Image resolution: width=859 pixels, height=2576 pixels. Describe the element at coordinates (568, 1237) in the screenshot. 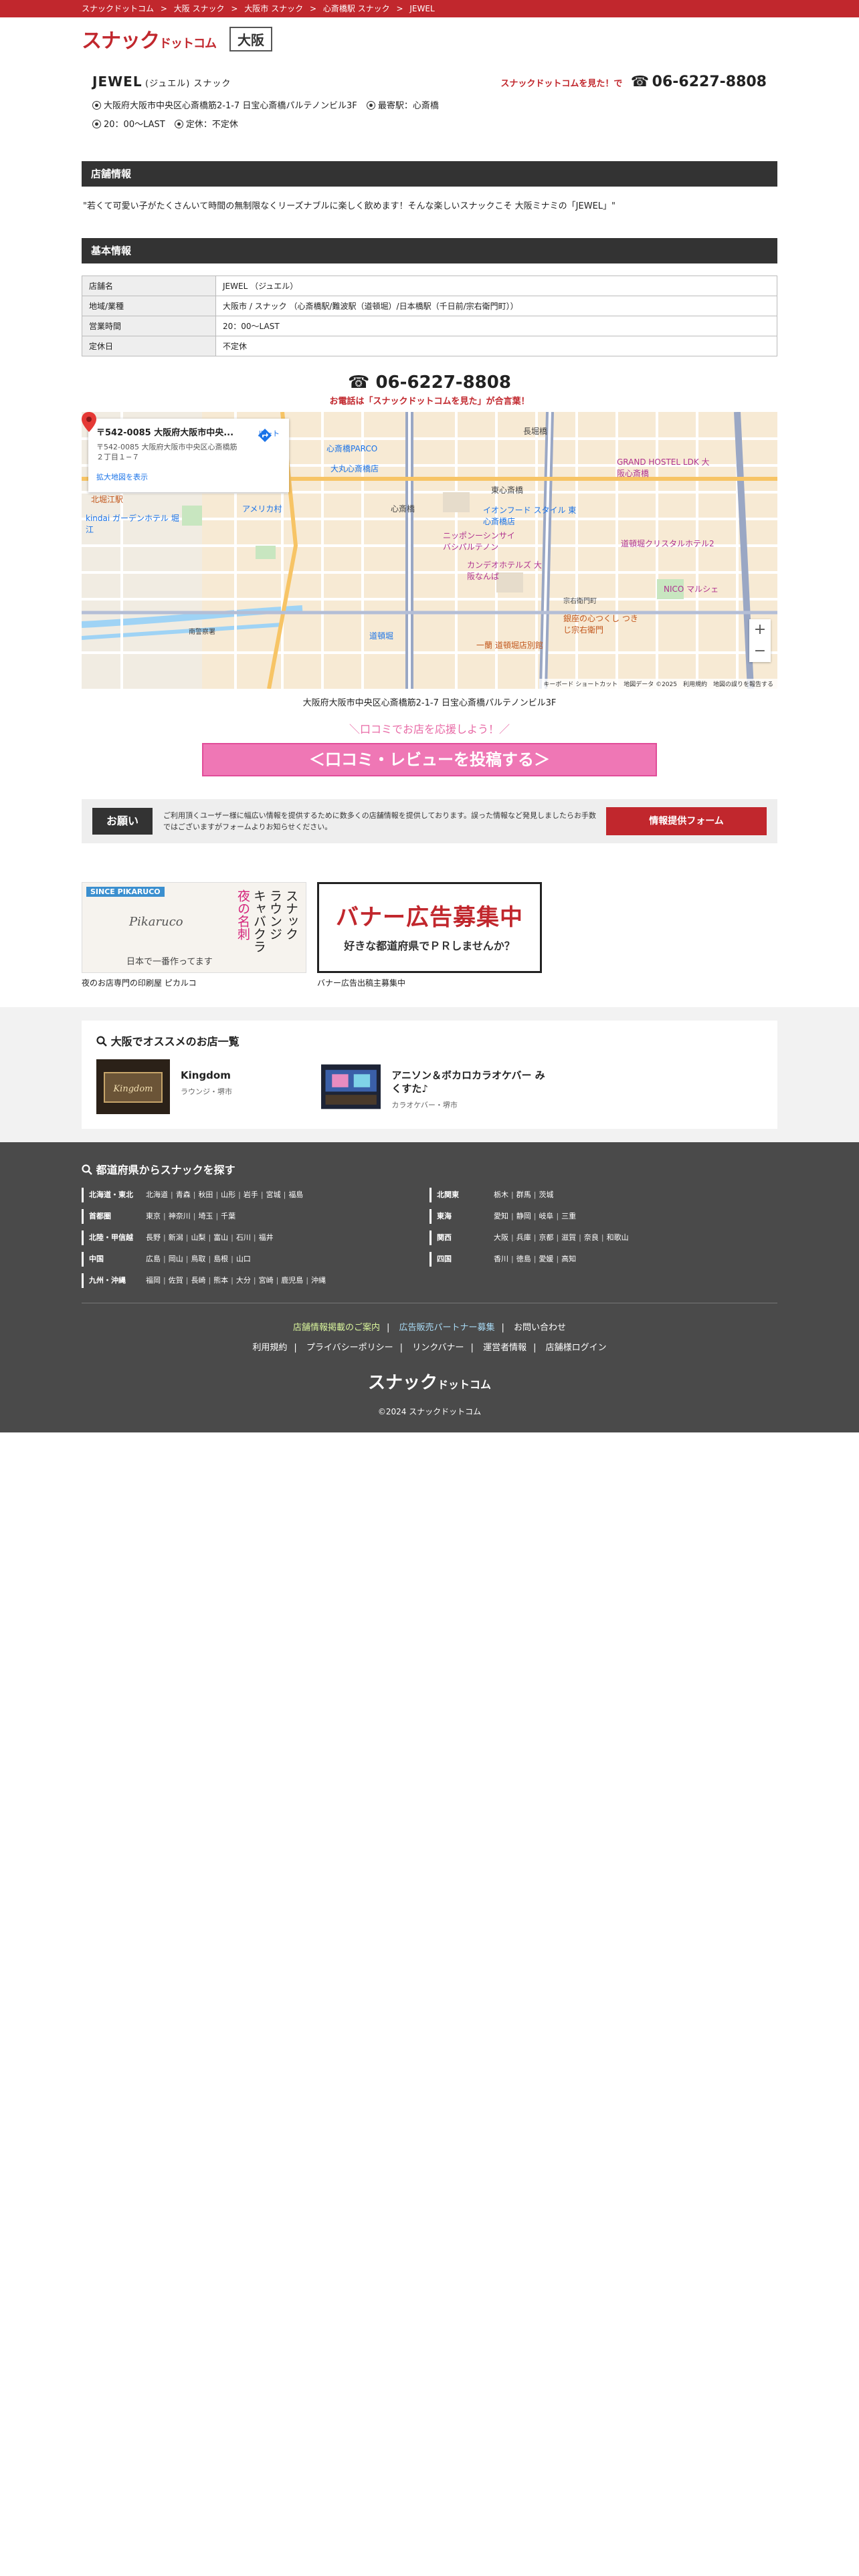

I see `prefecture-link: 滋賀` at that location.